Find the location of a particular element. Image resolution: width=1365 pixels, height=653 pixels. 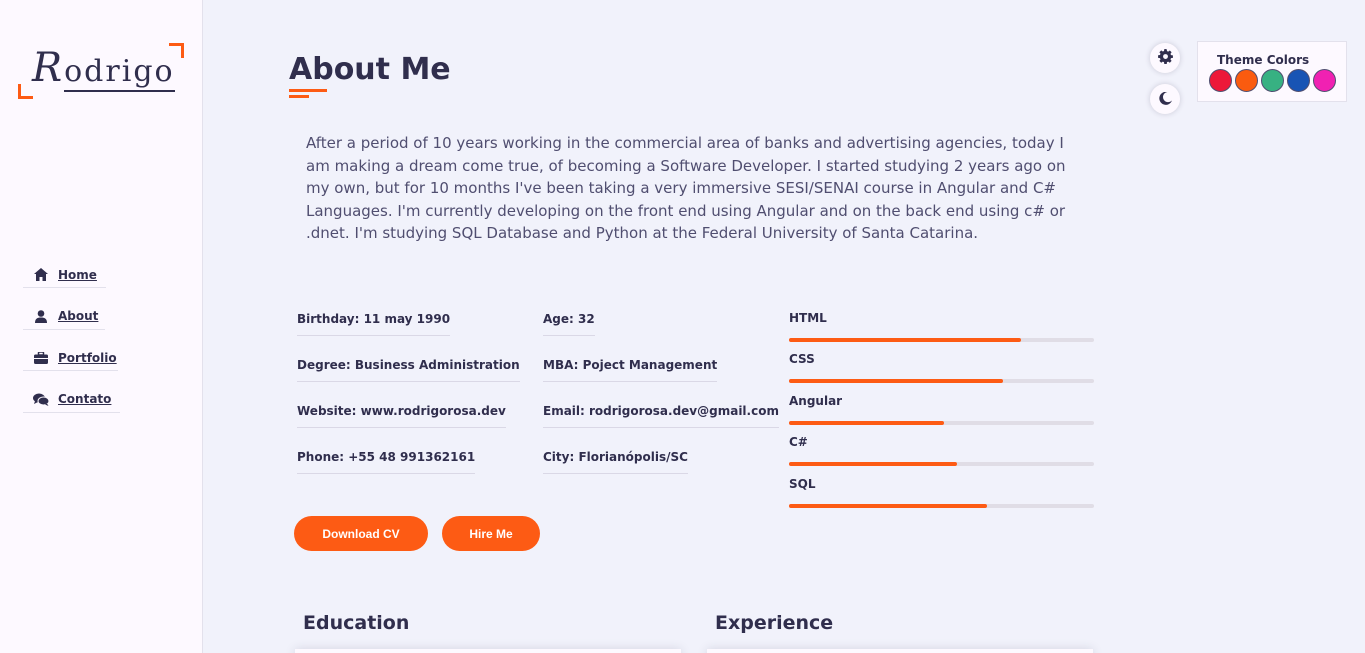

info-phone: Phone: +55 48 991362161 is located at coordinates (386, 462).